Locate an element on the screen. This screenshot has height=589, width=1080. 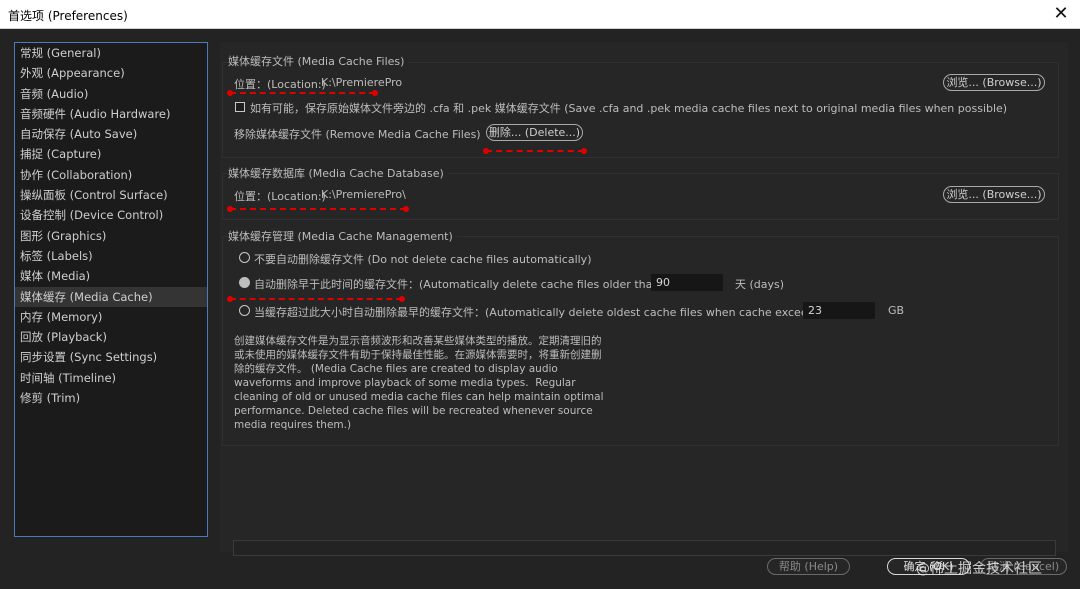
older-than-days-input: 90 is located at coordinates (687, 282).